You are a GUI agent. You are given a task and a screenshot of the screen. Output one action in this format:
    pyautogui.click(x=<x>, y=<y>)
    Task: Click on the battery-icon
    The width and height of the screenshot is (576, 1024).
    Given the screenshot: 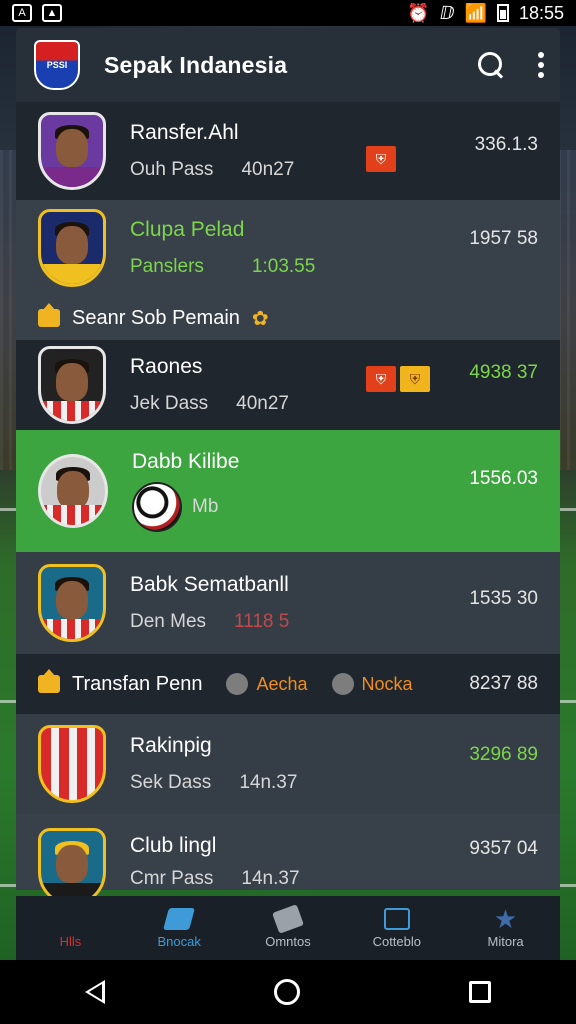 What is the action you would take?
    pyautogui.click(x=502, y=13)
    